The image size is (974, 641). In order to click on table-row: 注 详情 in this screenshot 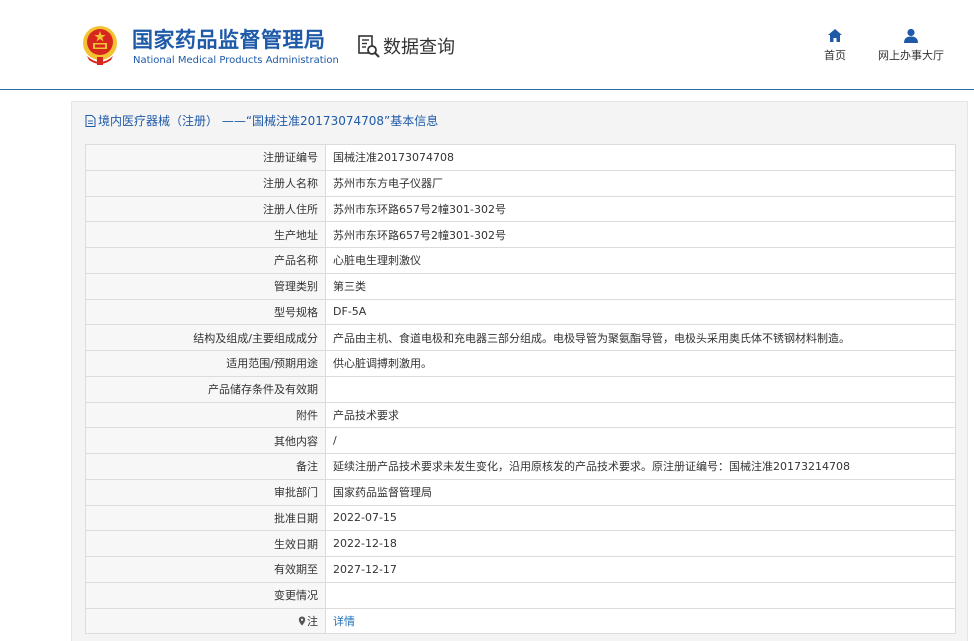, I will do `click(520, 621)`.